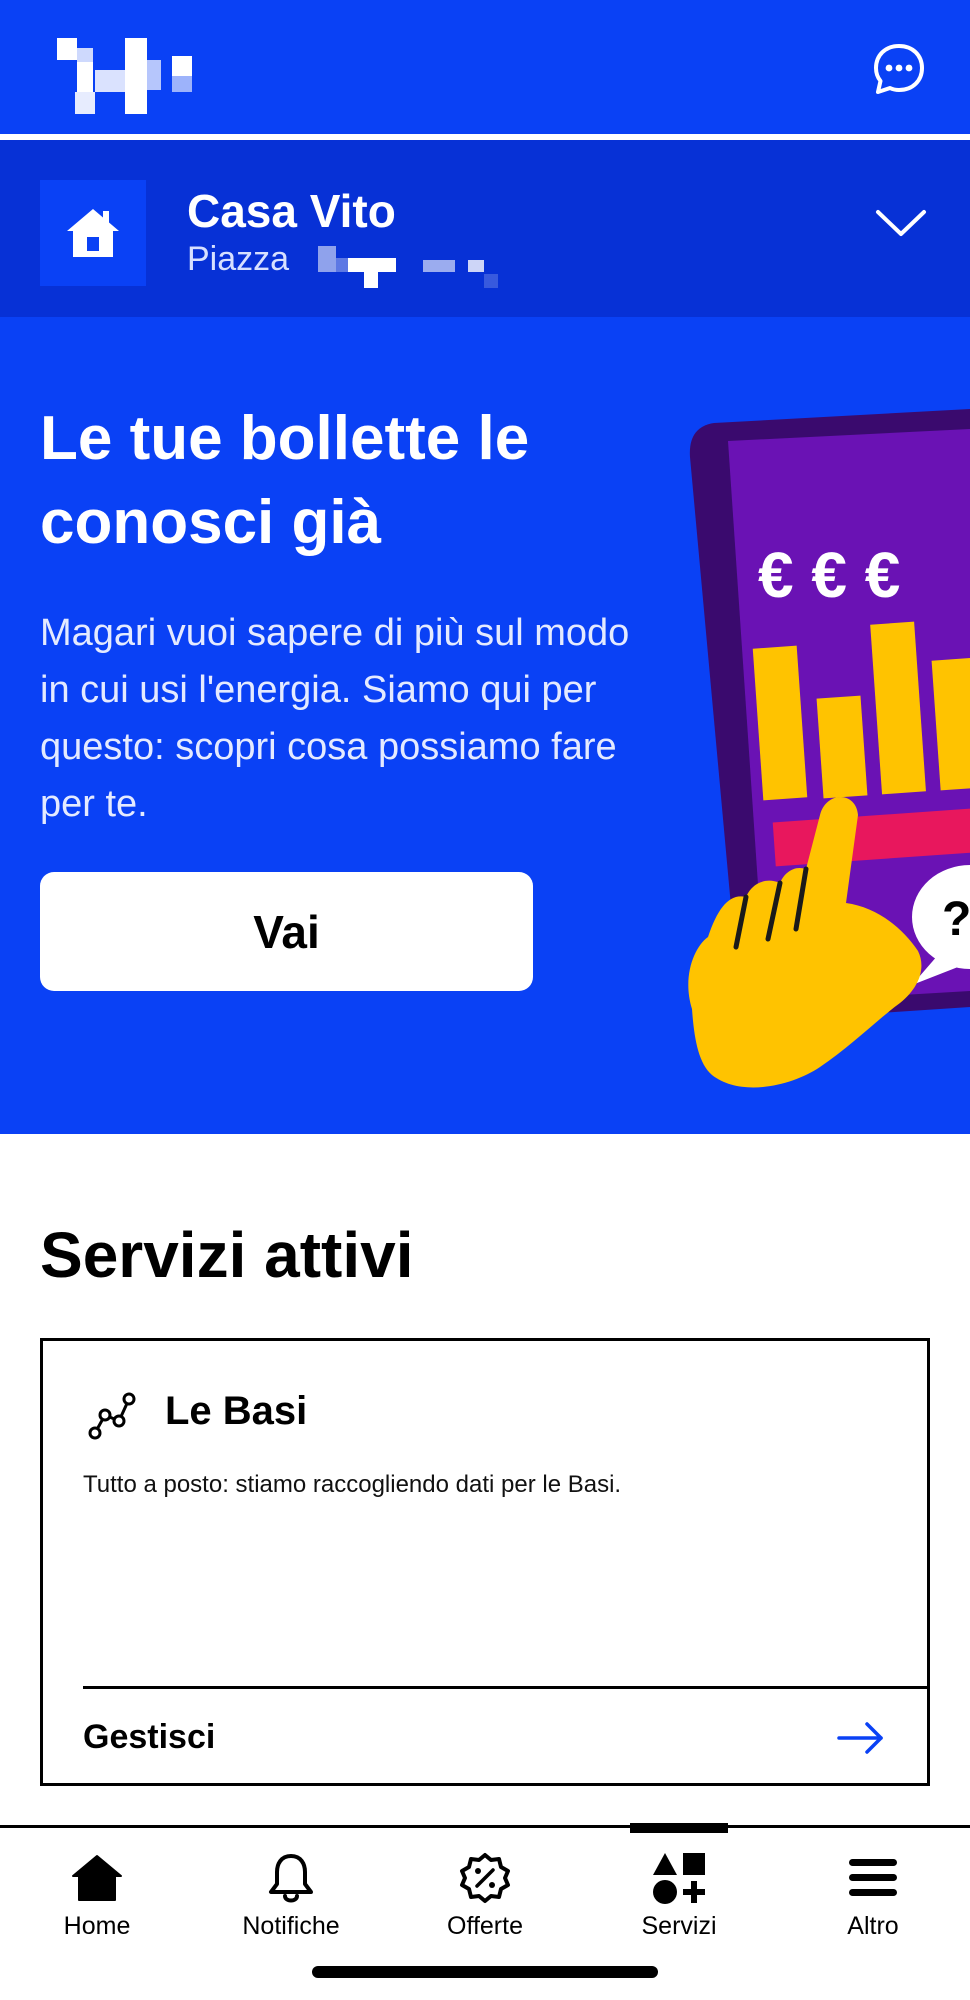 Image resolution: width=970 pixels, height=2000 pixels. I want to click on location-address: Piazza, so click(238, 259).